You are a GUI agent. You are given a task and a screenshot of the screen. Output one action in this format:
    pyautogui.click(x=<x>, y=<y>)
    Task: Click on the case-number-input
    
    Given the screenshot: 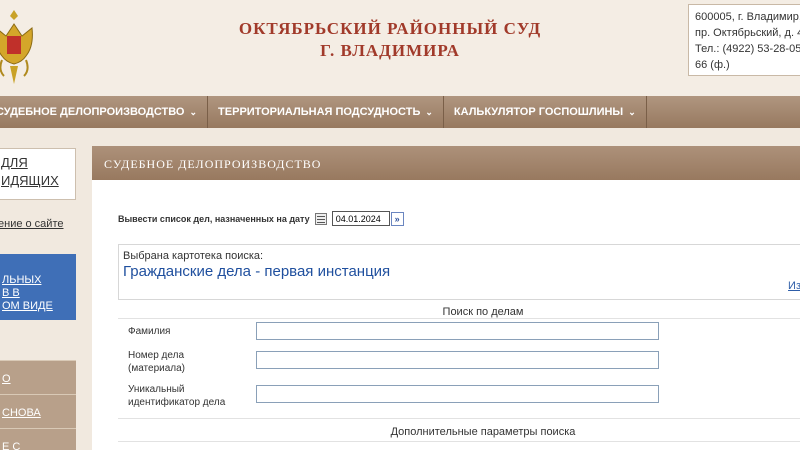 What is the action you would take?
    pyautogui.click(x=457, y=360)
    